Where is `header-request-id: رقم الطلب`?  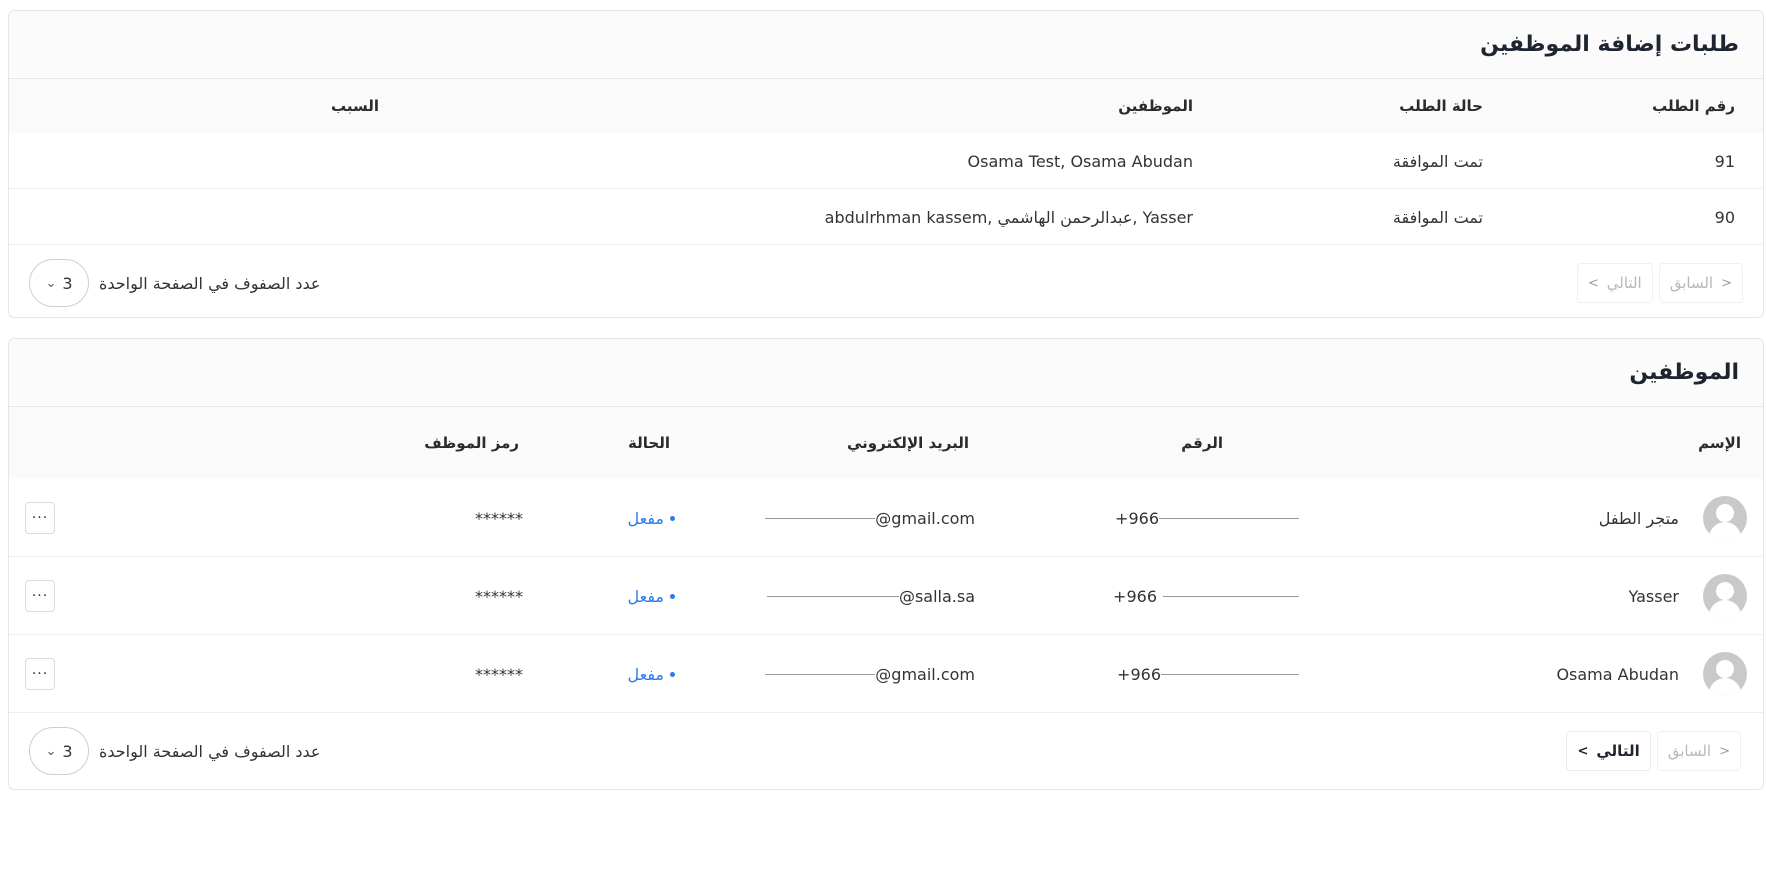
header-request-id: رقم الطلب is located at coordinates (1693, 106).